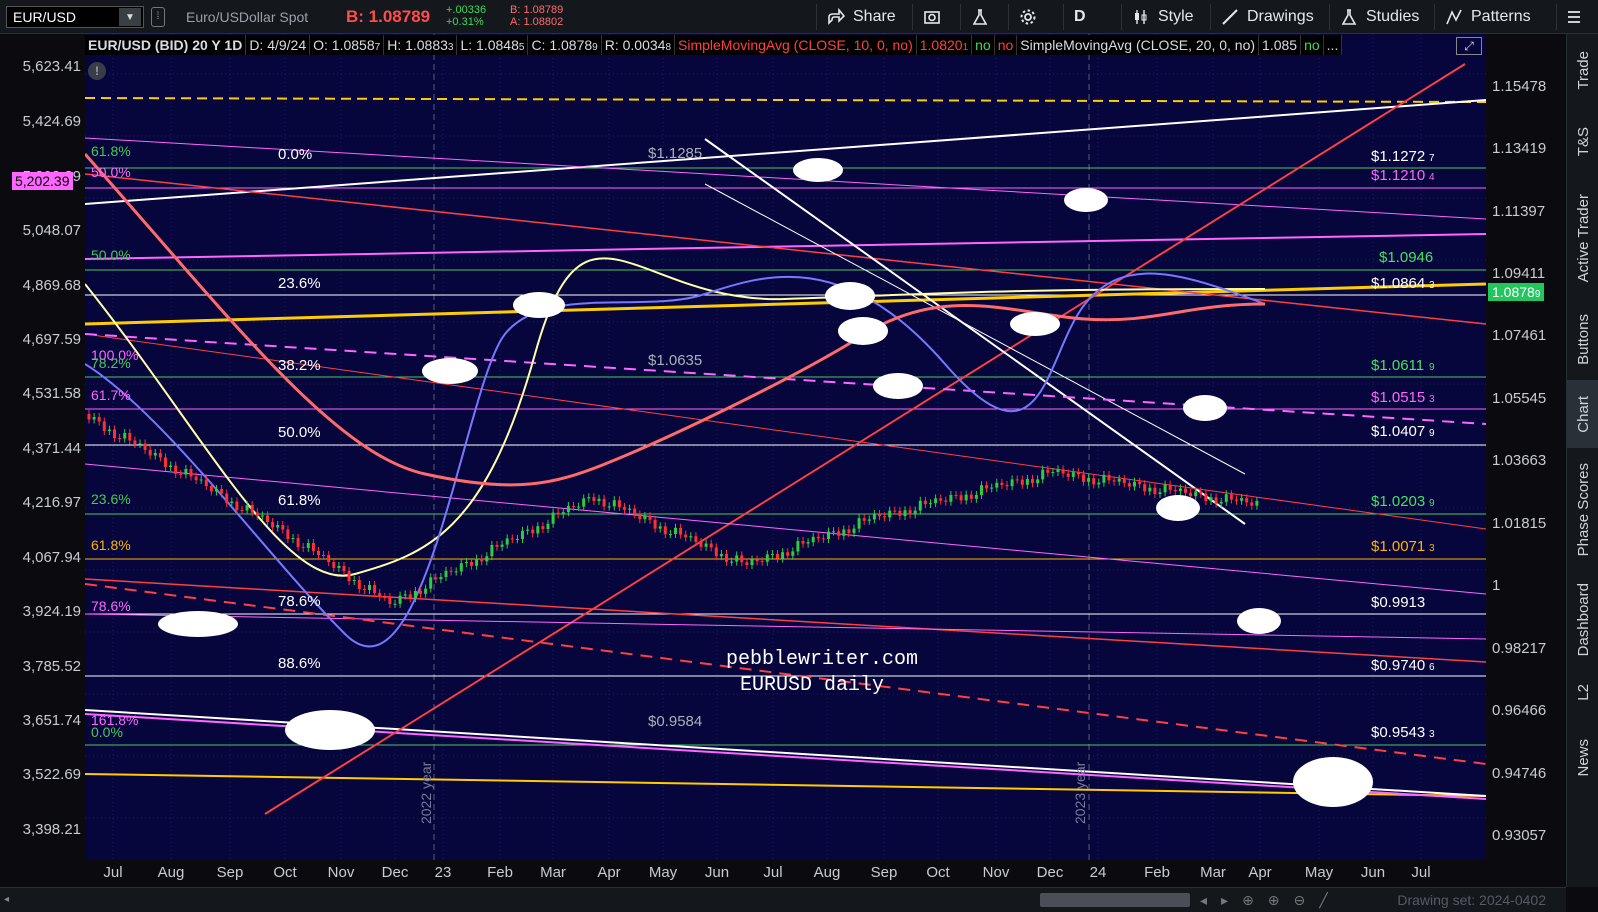  I want to click on left-axis-label: 5,623.41, so click(51, 66).